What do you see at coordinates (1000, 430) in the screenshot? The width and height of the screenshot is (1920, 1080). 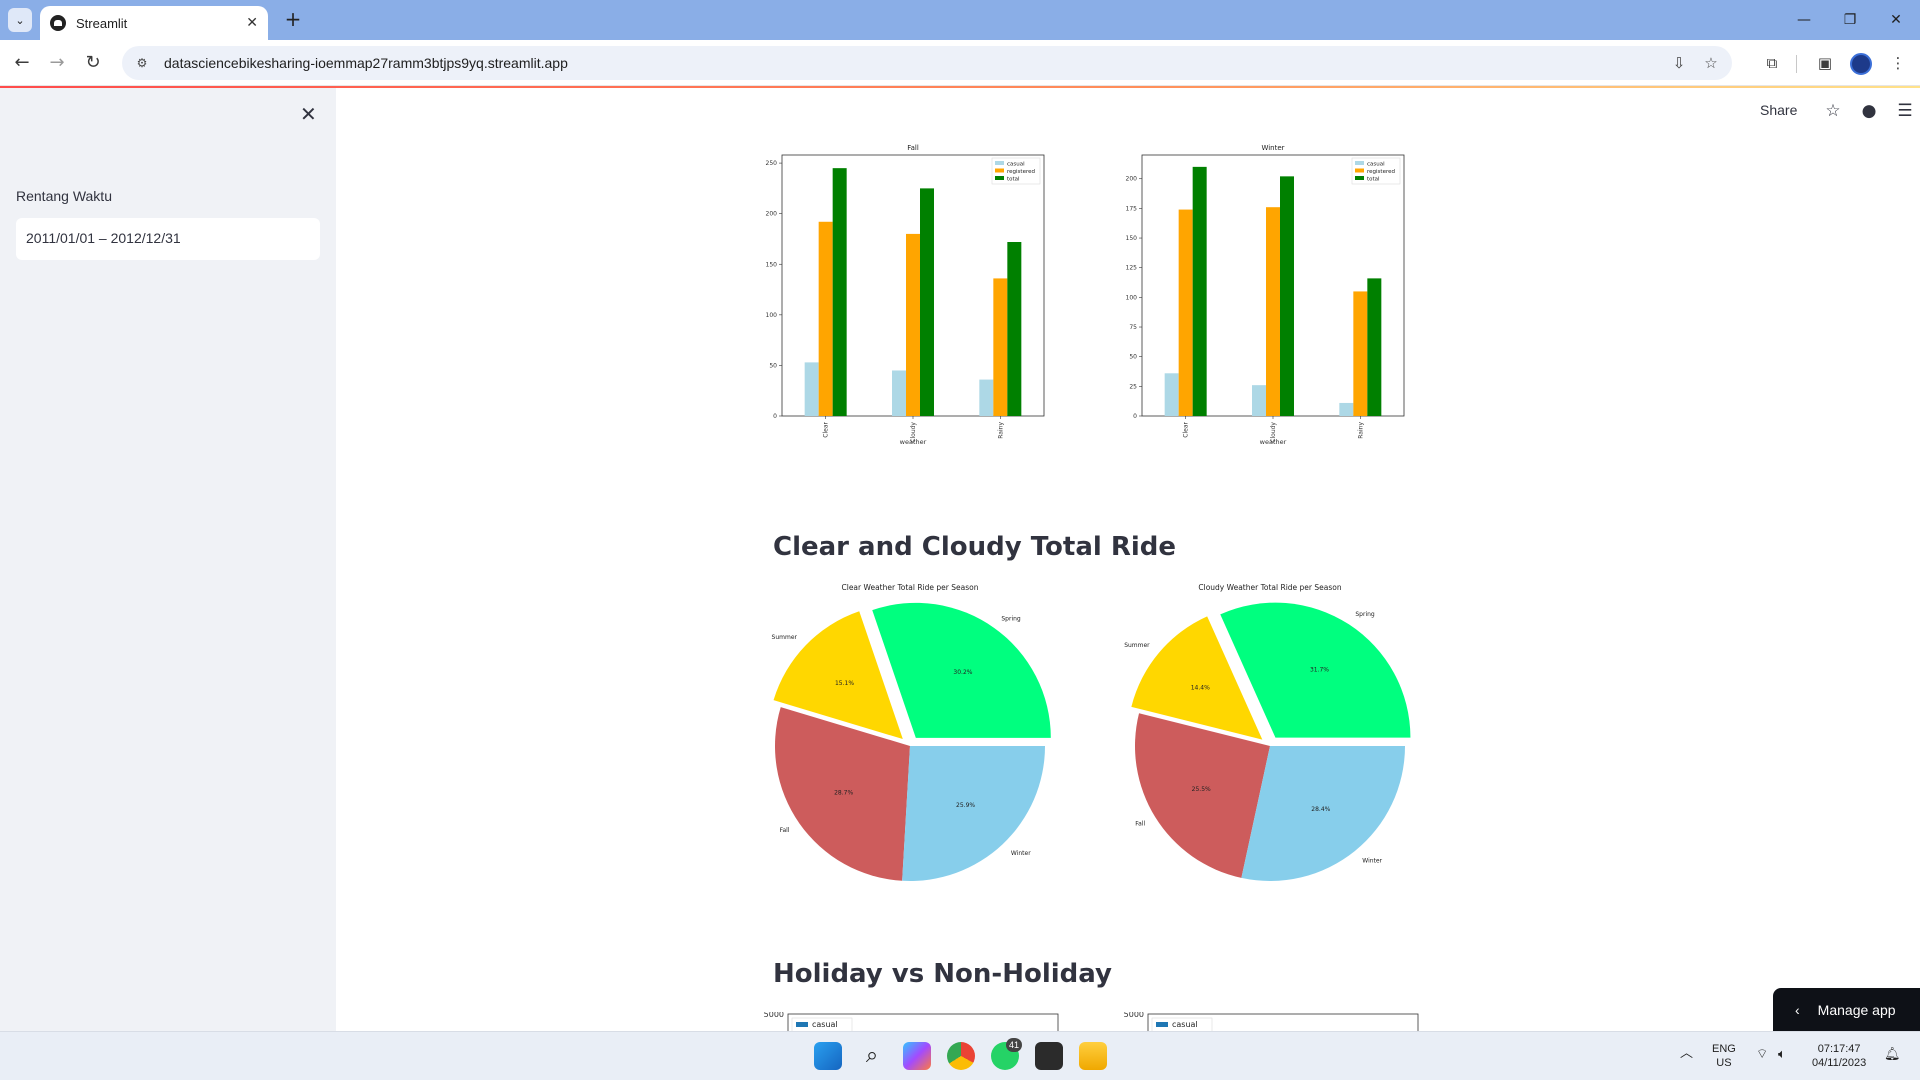 I see `x-tick-label: Rainy` at bounding box center [1000, 430].